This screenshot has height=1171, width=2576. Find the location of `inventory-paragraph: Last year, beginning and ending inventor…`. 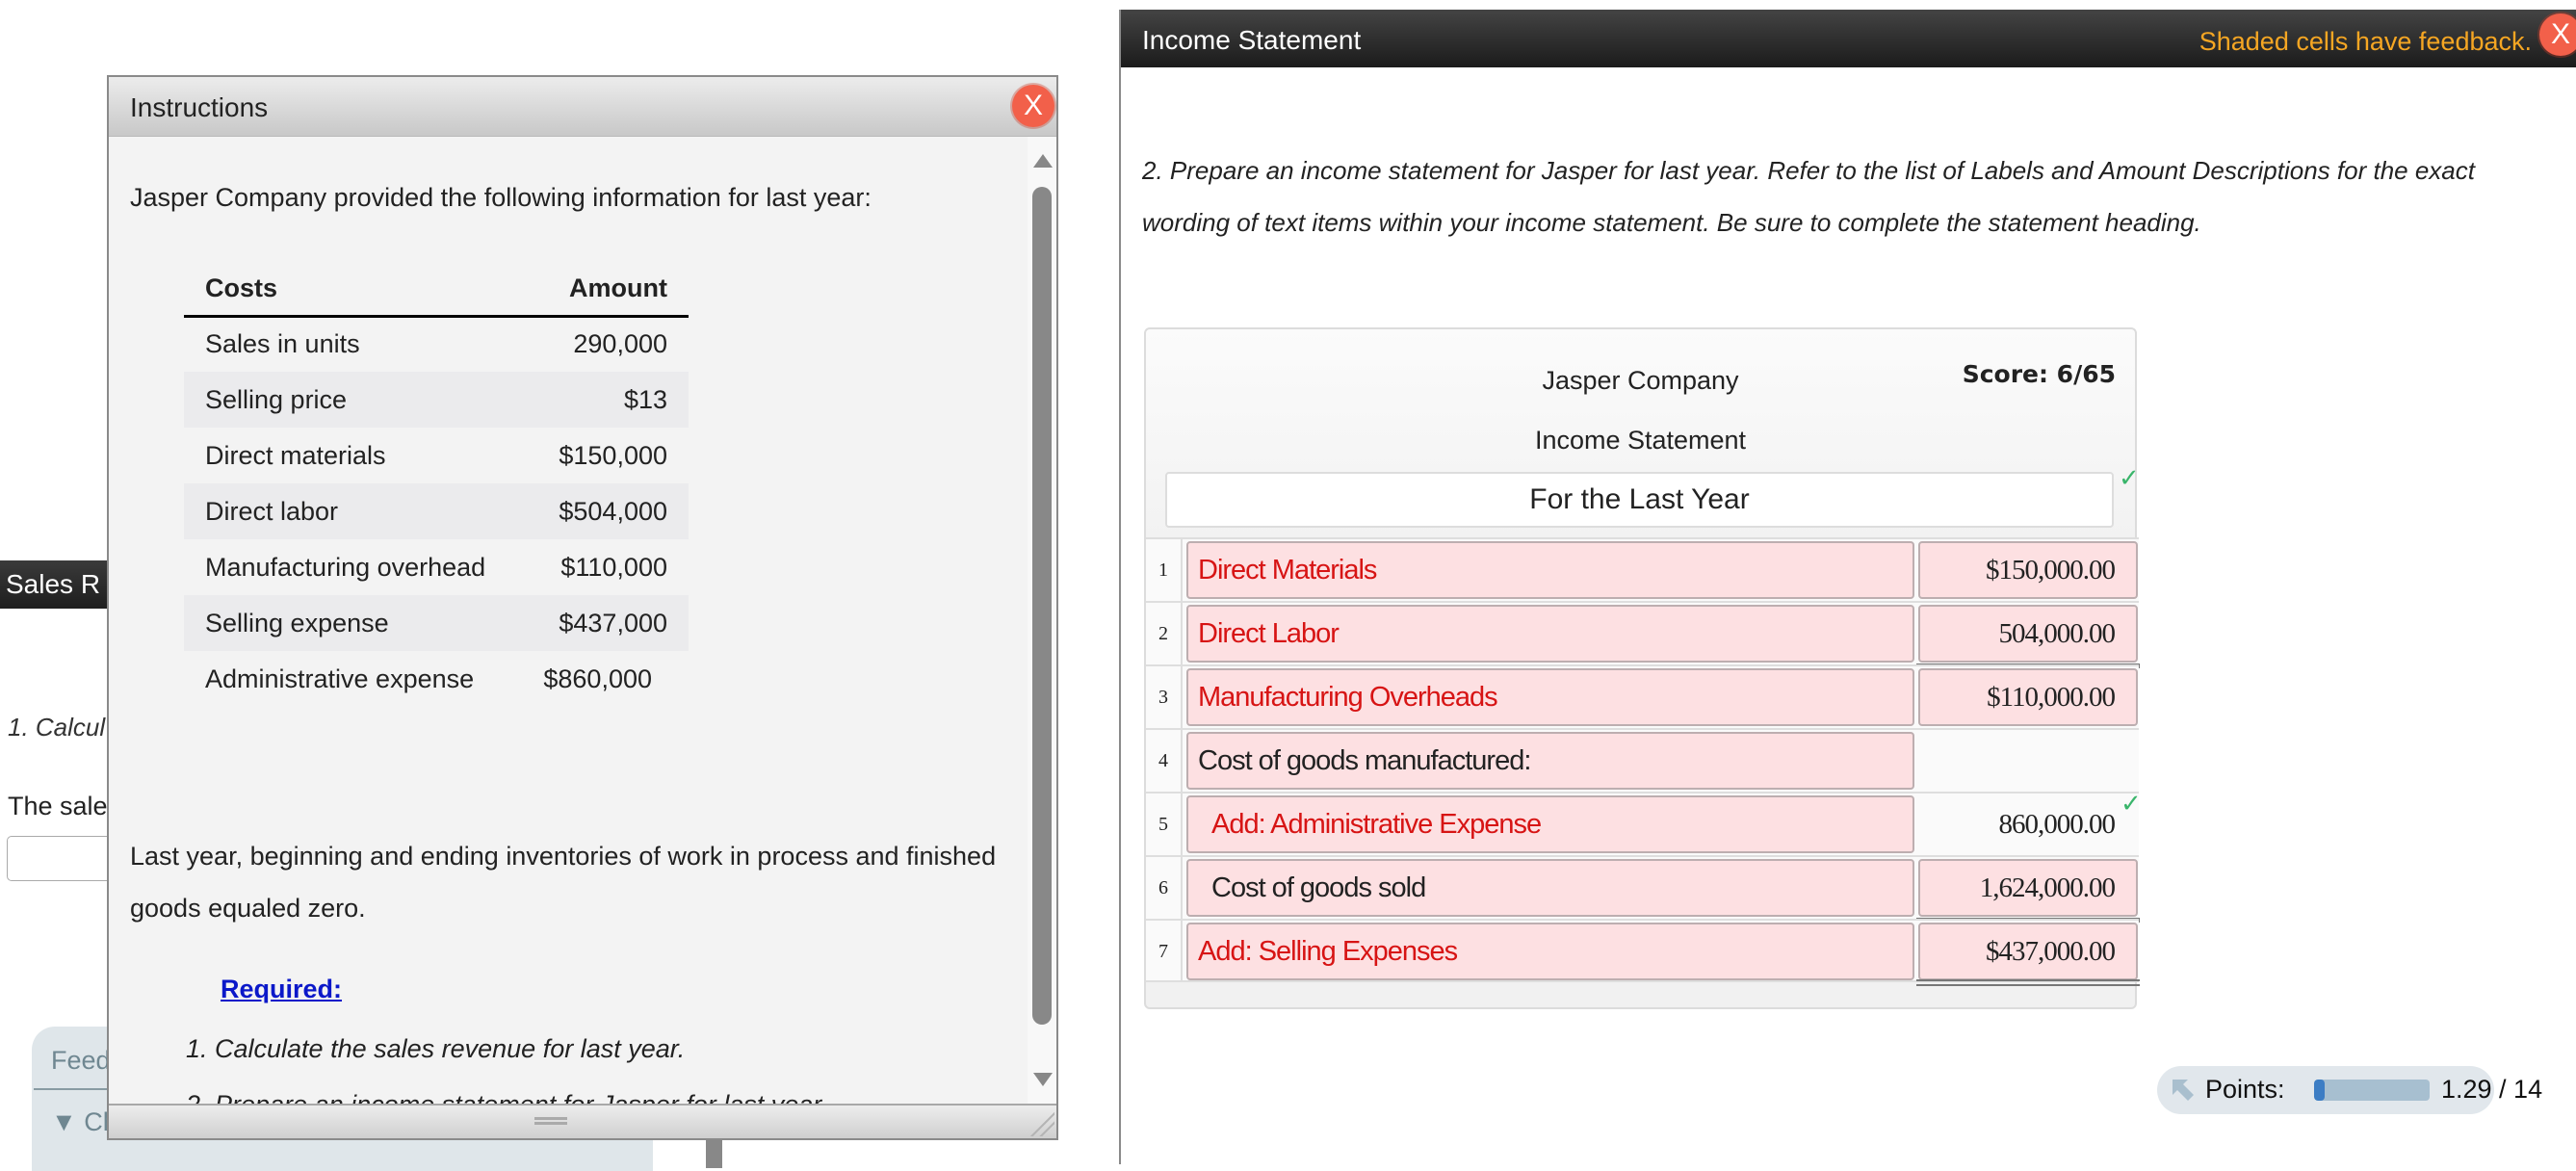

inventory-paragraph: Last year, beginning and ending inventor… is located at coordinates (563, 882).